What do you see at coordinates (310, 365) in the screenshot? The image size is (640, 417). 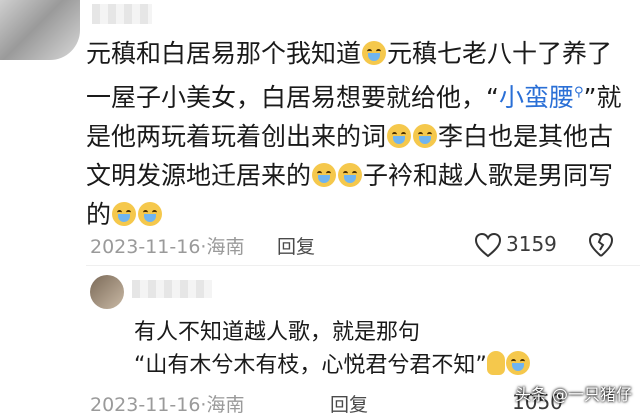 I see `text-segment: “山有木兮木有枝，心悦君兮君不知”` at bounding box center [310, 365].